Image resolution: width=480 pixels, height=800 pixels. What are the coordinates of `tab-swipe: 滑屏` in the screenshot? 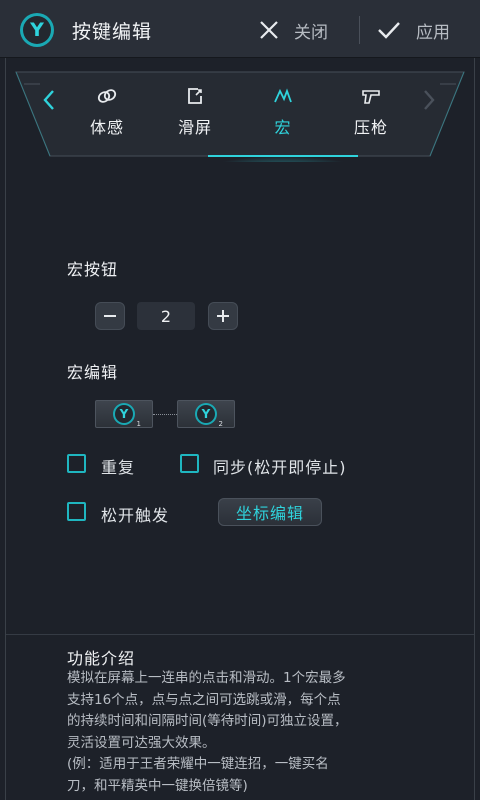 It's located at (195, 114).